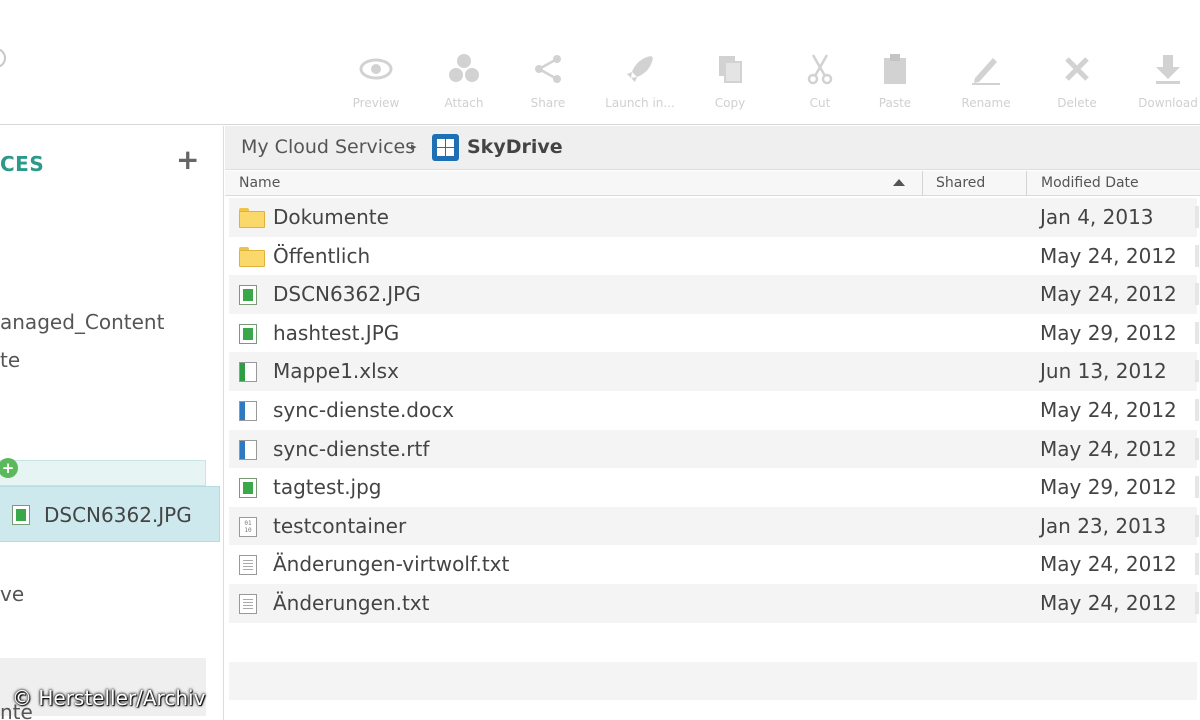 The height and width of the screenshot is (720, 1200). Describe the element at coordinates (714, 526) in the screenshot. I see `file-row: 01 10 testcontainer Jan 23, 2013` at that location.